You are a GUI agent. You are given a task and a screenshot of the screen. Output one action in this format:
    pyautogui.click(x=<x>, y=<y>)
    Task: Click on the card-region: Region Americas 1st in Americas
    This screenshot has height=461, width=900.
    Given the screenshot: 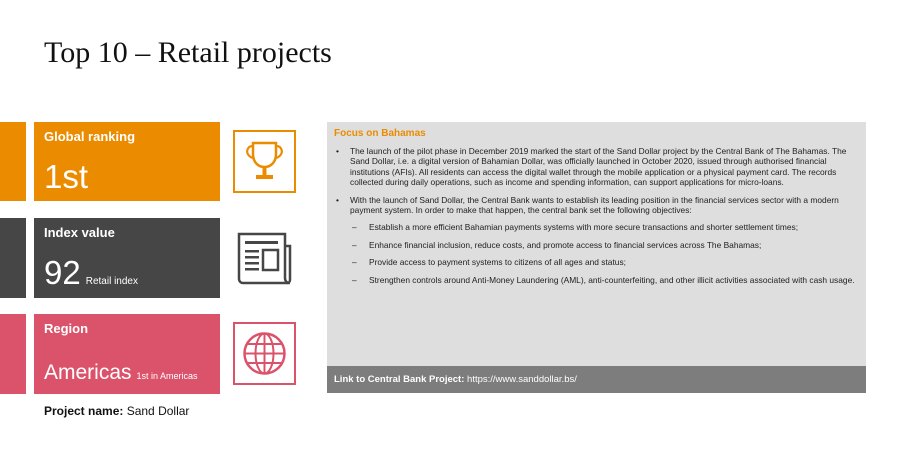 What is the action you would take?
    pyautogui.click(x=127, y=354)
    